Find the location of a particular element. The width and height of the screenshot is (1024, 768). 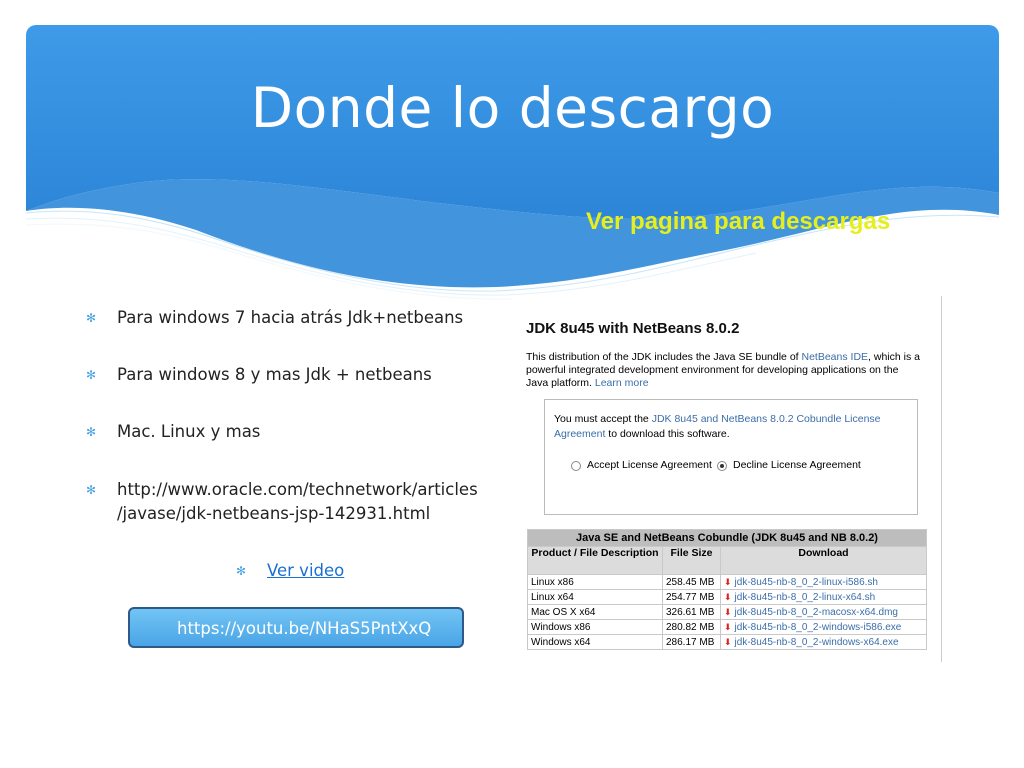

col-header-description: Product / File Description is located at coordinates (595, 560).